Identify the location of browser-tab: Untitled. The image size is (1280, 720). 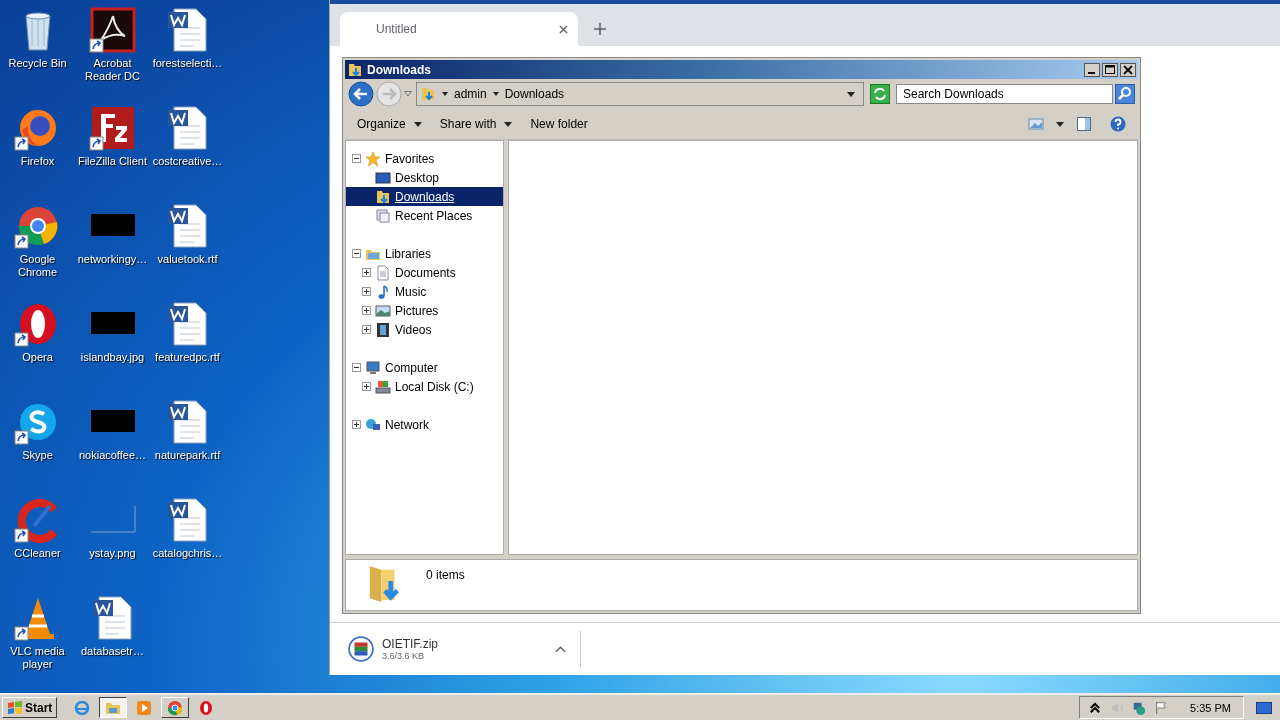
(459, 29).